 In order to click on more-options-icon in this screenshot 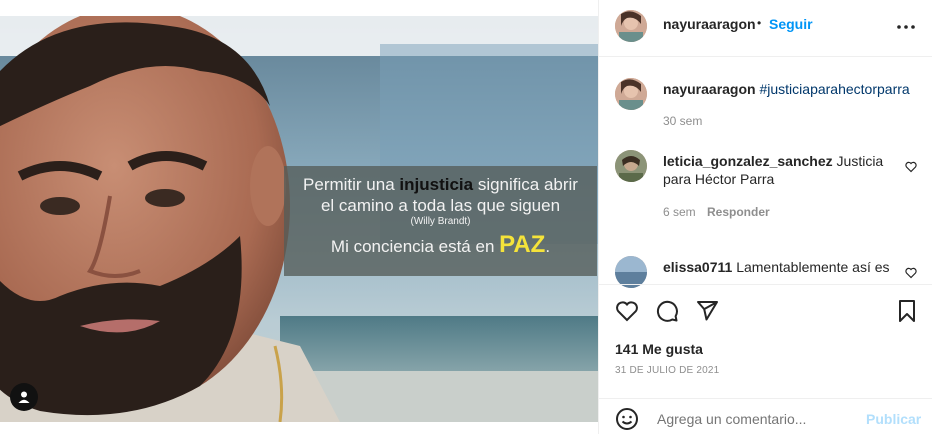, I will do `click(906, 27)`.